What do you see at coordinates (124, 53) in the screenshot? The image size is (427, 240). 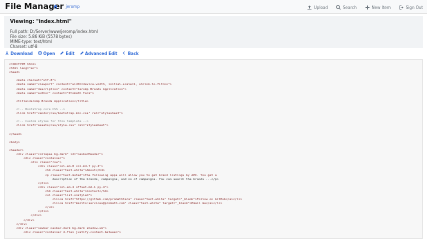 I see `back-arrow-icon` at bounding box center [124, 53].